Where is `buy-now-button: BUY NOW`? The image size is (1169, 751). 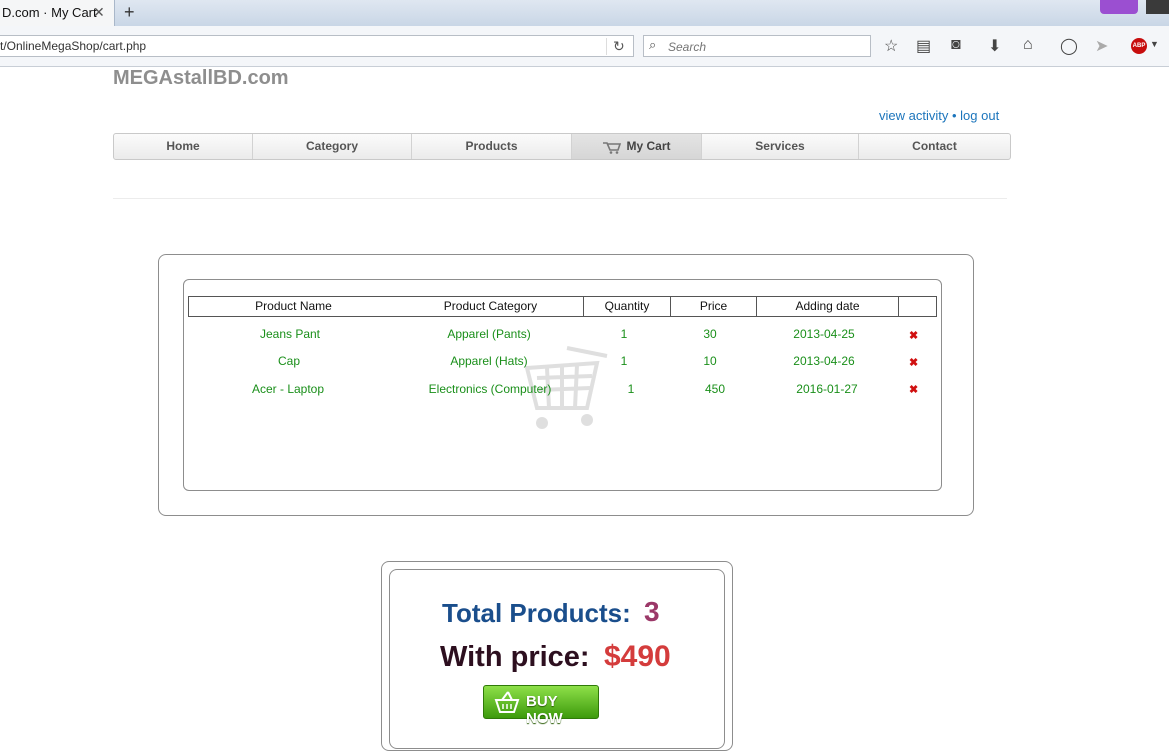 buy-now-button: BUY NOW is located at coordinates (541, 706).